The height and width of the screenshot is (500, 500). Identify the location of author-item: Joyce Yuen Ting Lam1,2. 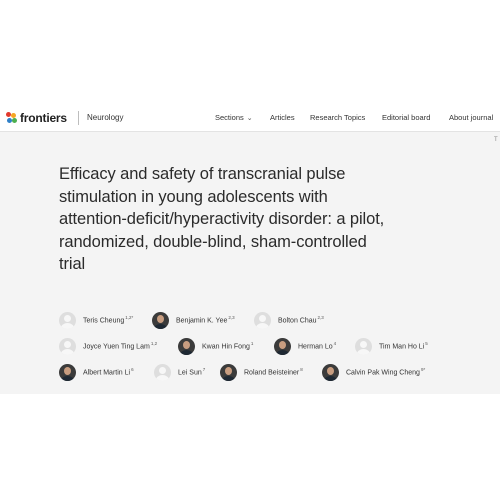
(108, 346).